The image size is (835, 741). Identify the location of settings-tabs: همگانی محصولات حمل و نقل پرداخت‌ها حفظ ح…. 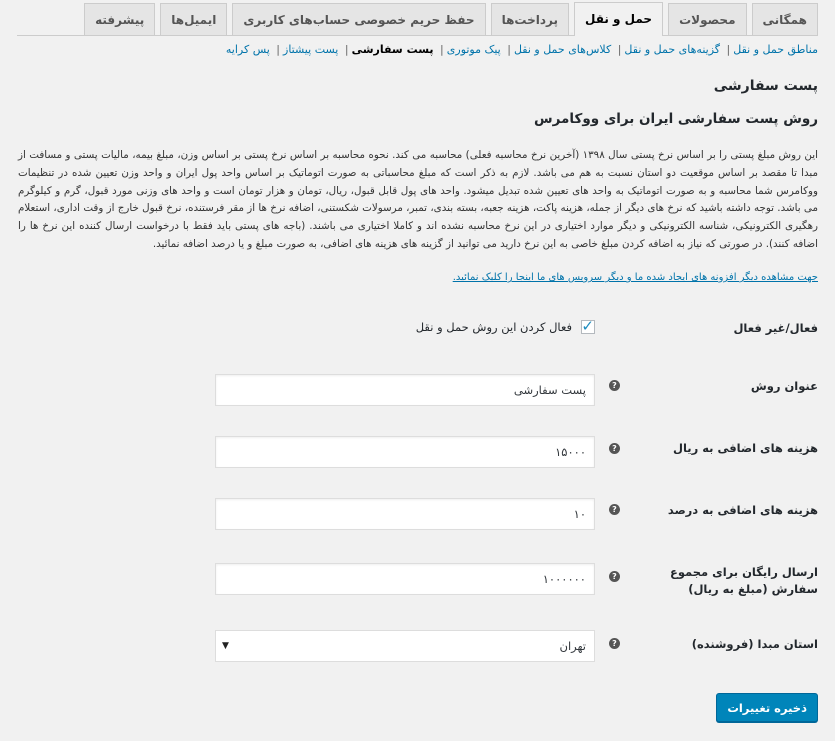
(417, 18).